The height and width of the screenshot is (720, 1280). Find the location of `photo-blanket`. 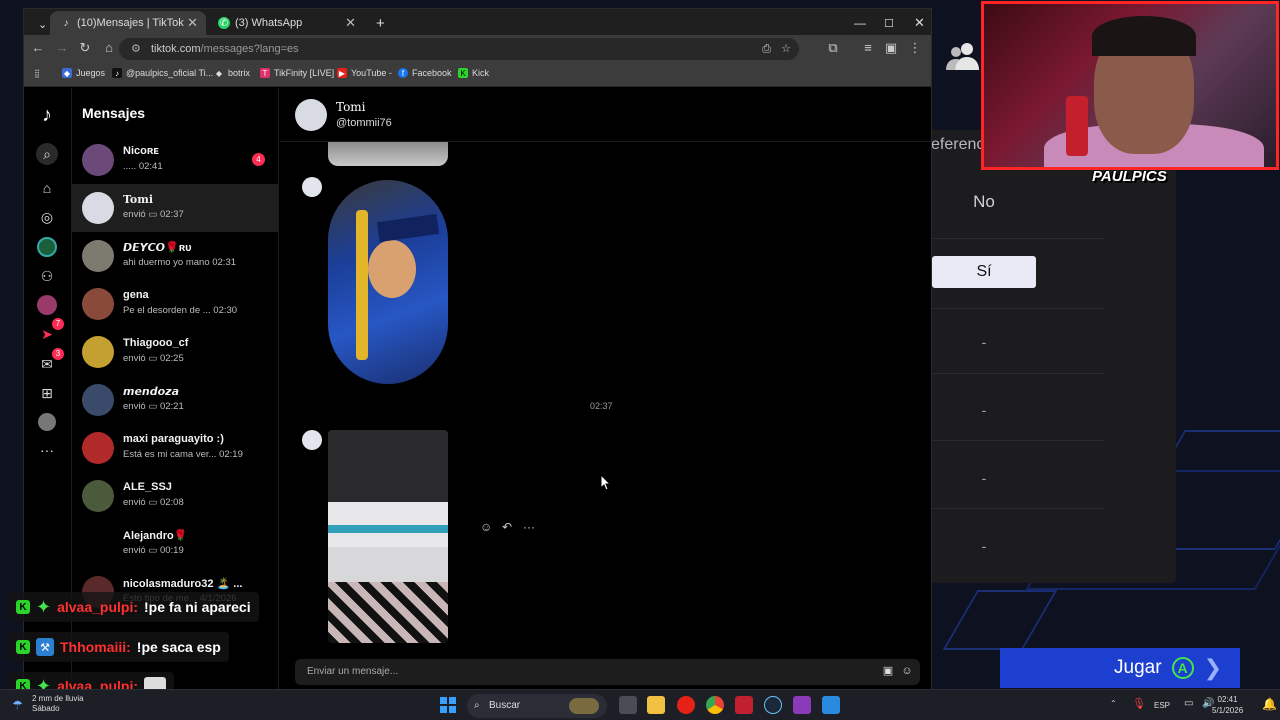

photo-blanket is located at coordinates (388, 612).